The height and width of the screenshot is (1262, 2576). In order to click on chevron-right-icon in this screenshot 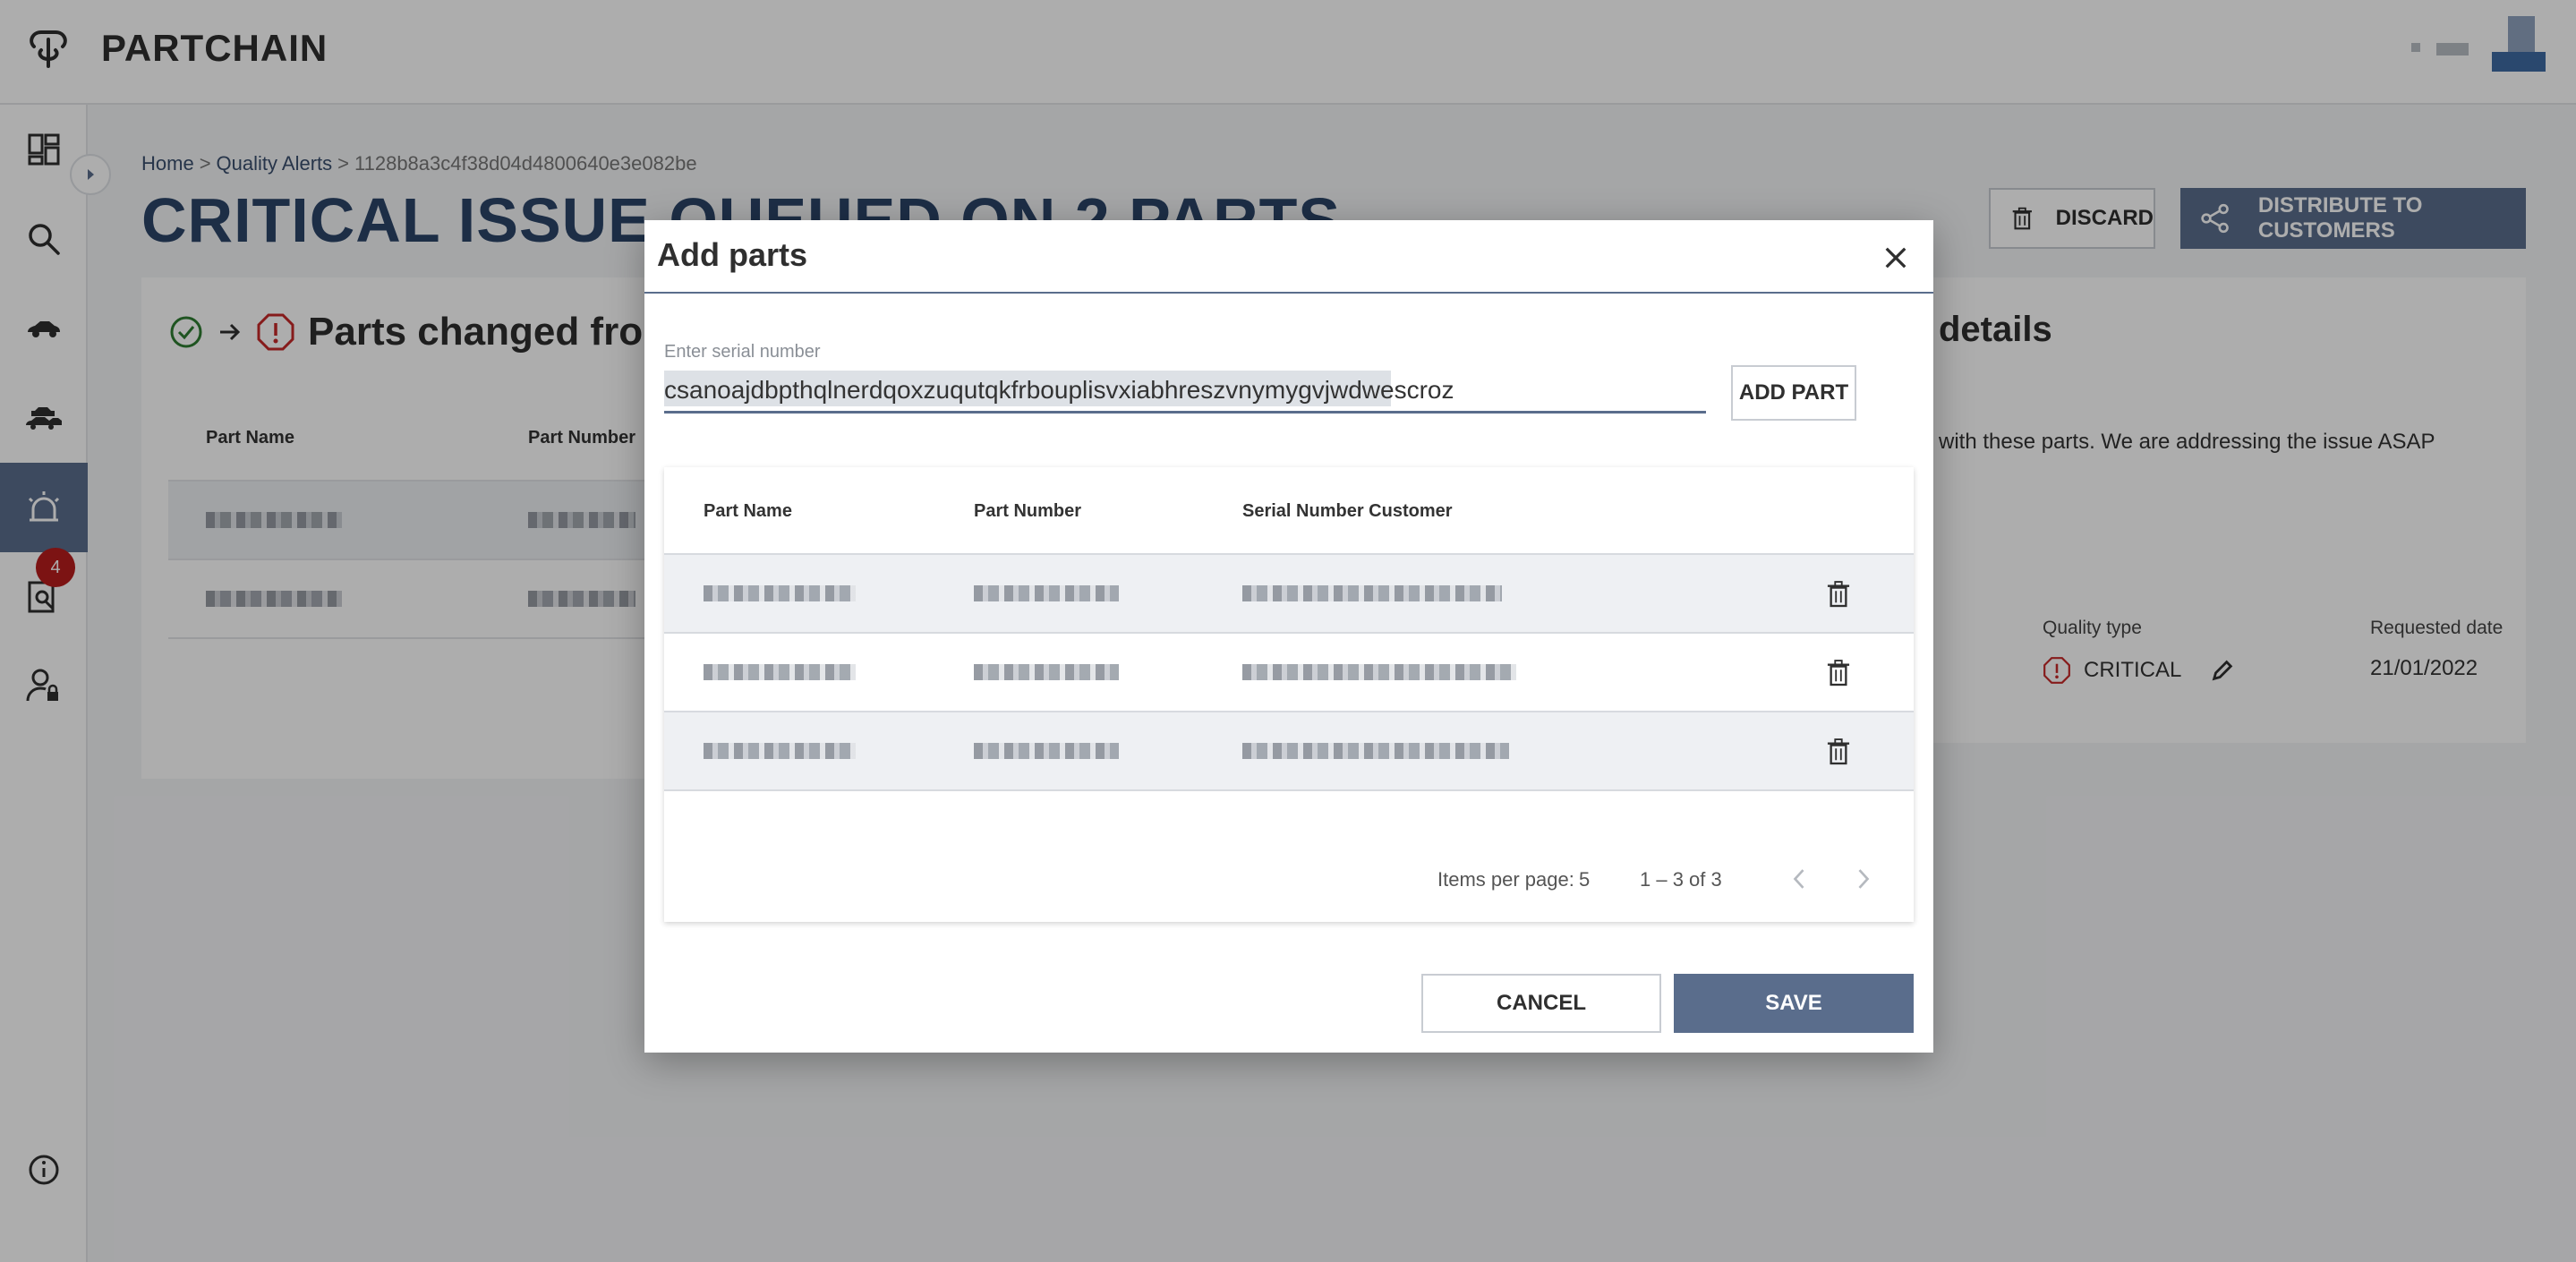, I will do `click(1864, 879)`.